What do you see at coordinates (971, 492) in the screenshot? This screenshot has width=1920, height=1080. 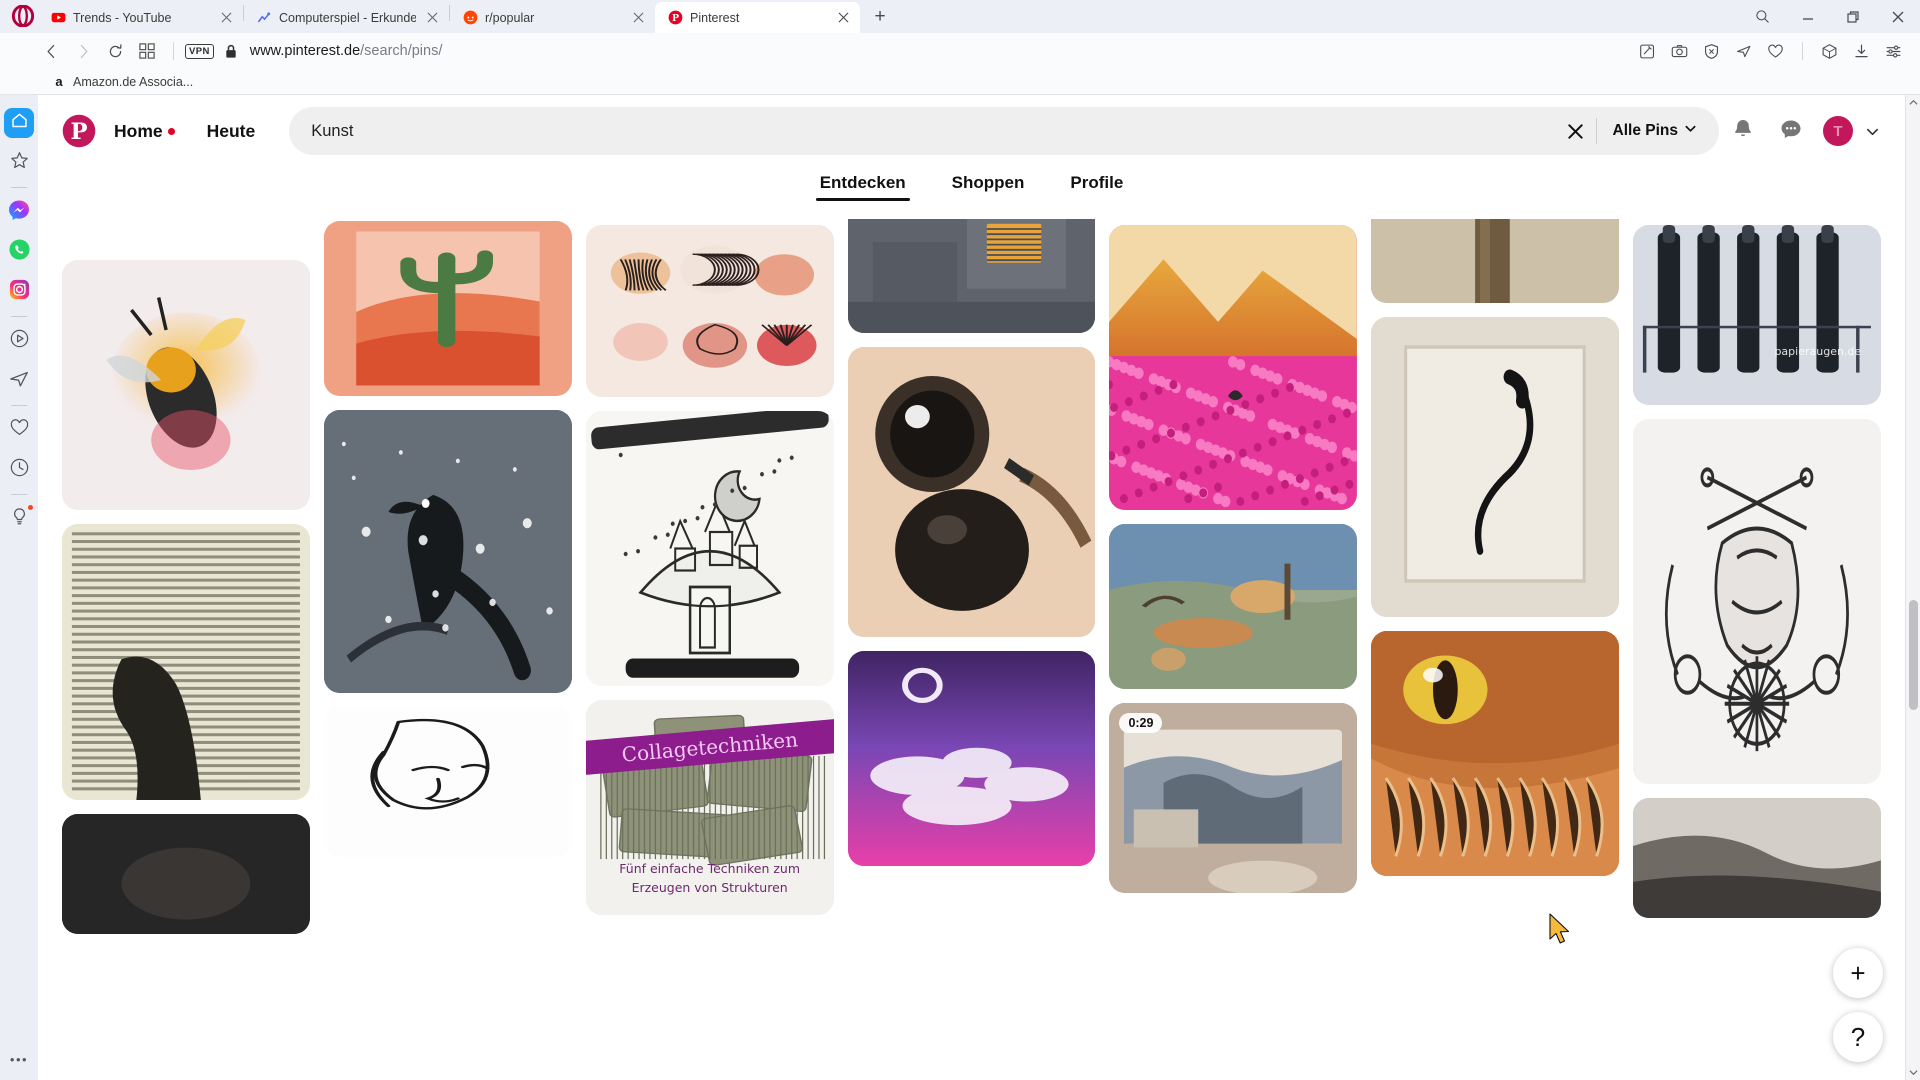 I see `pin-card-dog-eye-painting` at bounding box center [971, 492].